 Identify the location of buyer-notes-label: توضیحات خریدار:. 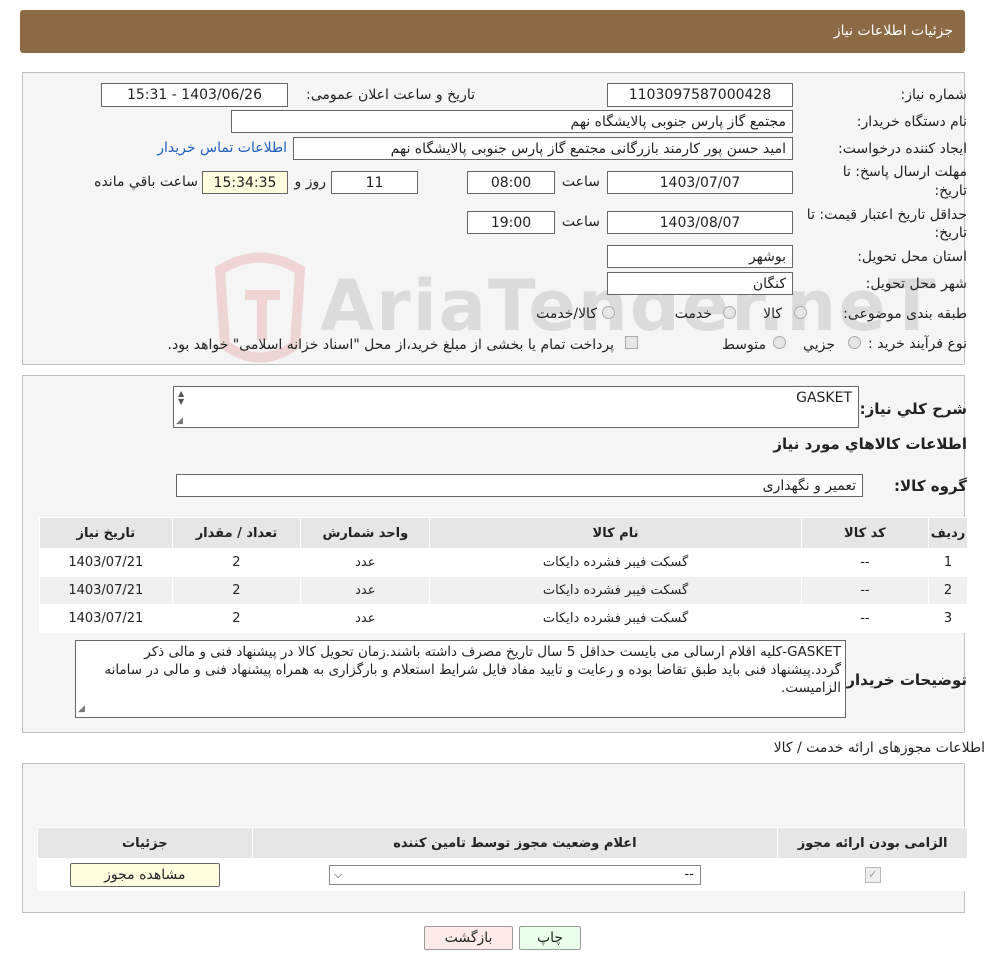
(903, 680).